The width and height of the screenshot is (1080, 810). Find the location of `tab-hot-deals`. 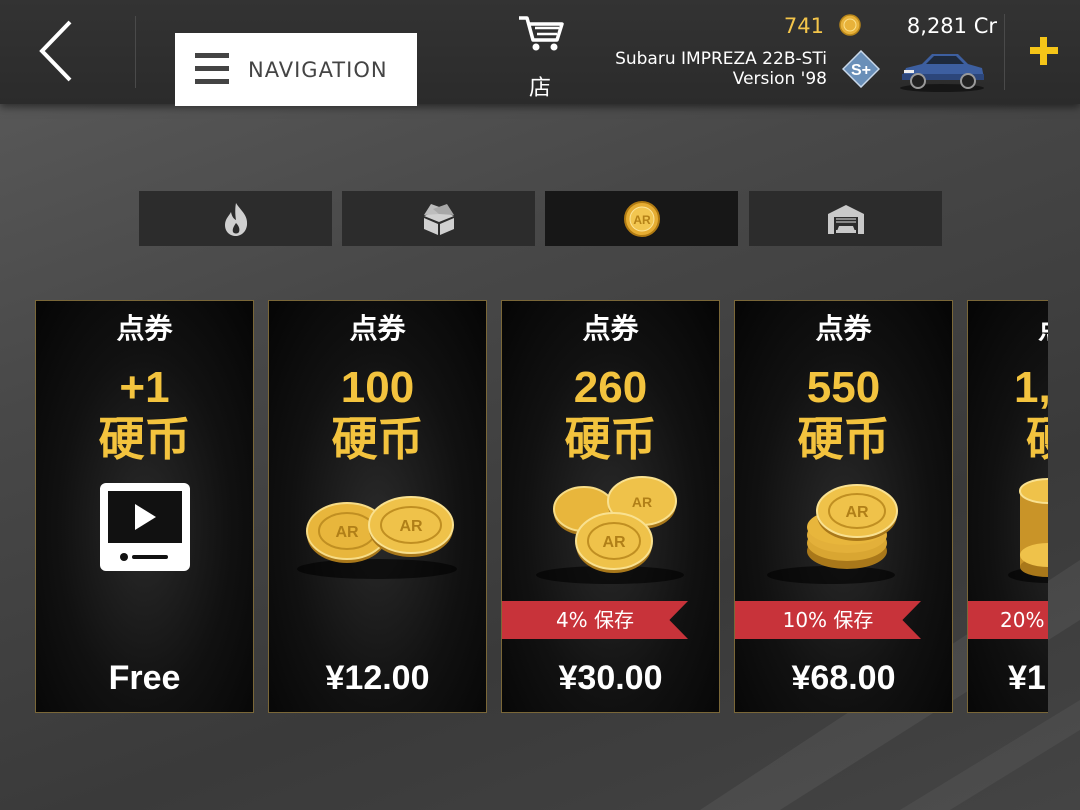

tab-hot-deals is located at coordinates (235, 218).